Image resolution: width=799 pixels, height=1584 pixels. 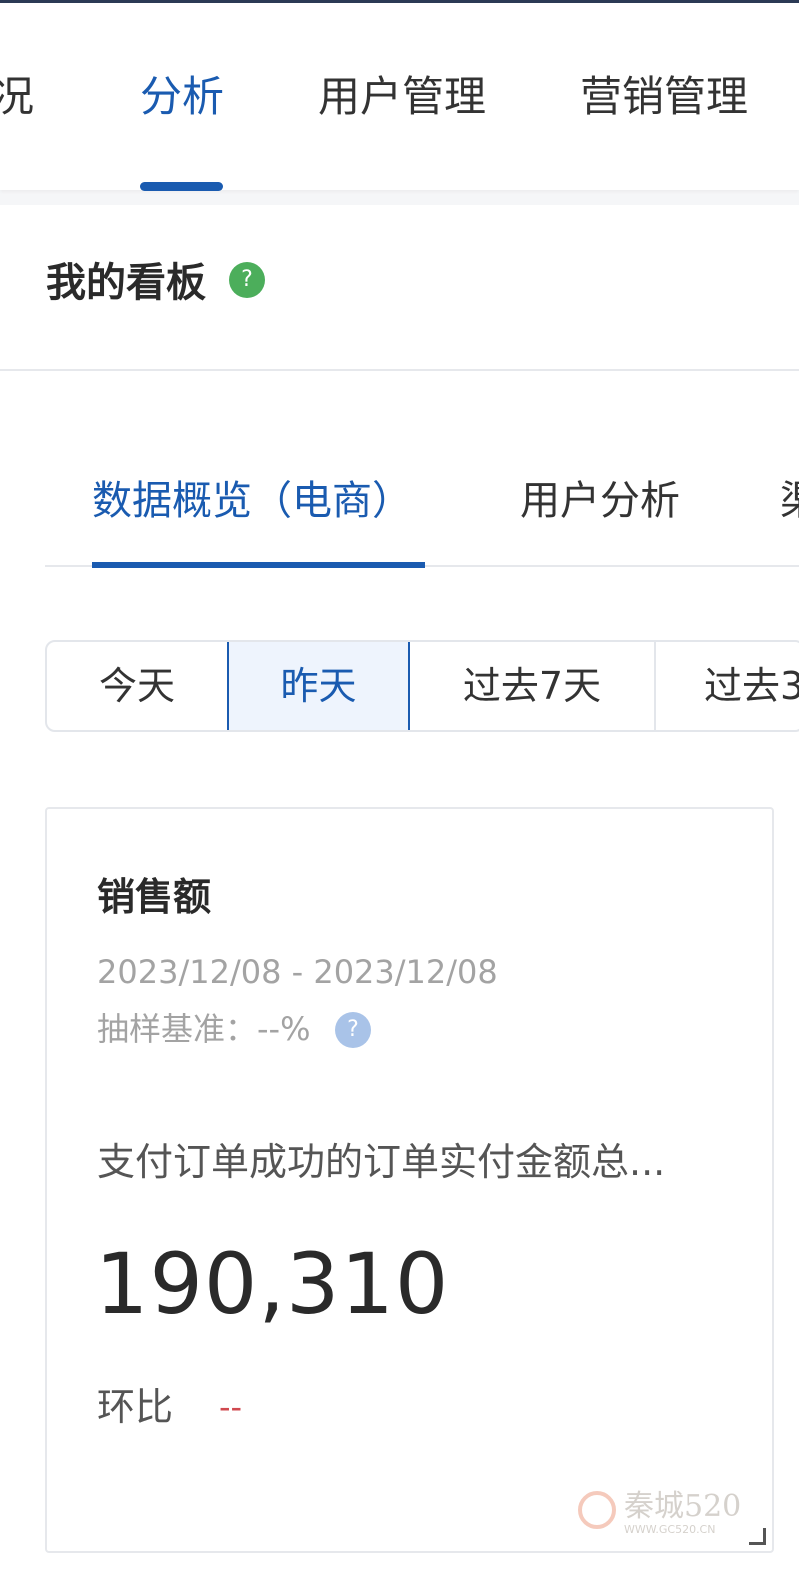 I want to click on watermark-url: WWW.GC520.CN, so click(x=670, y=1529).